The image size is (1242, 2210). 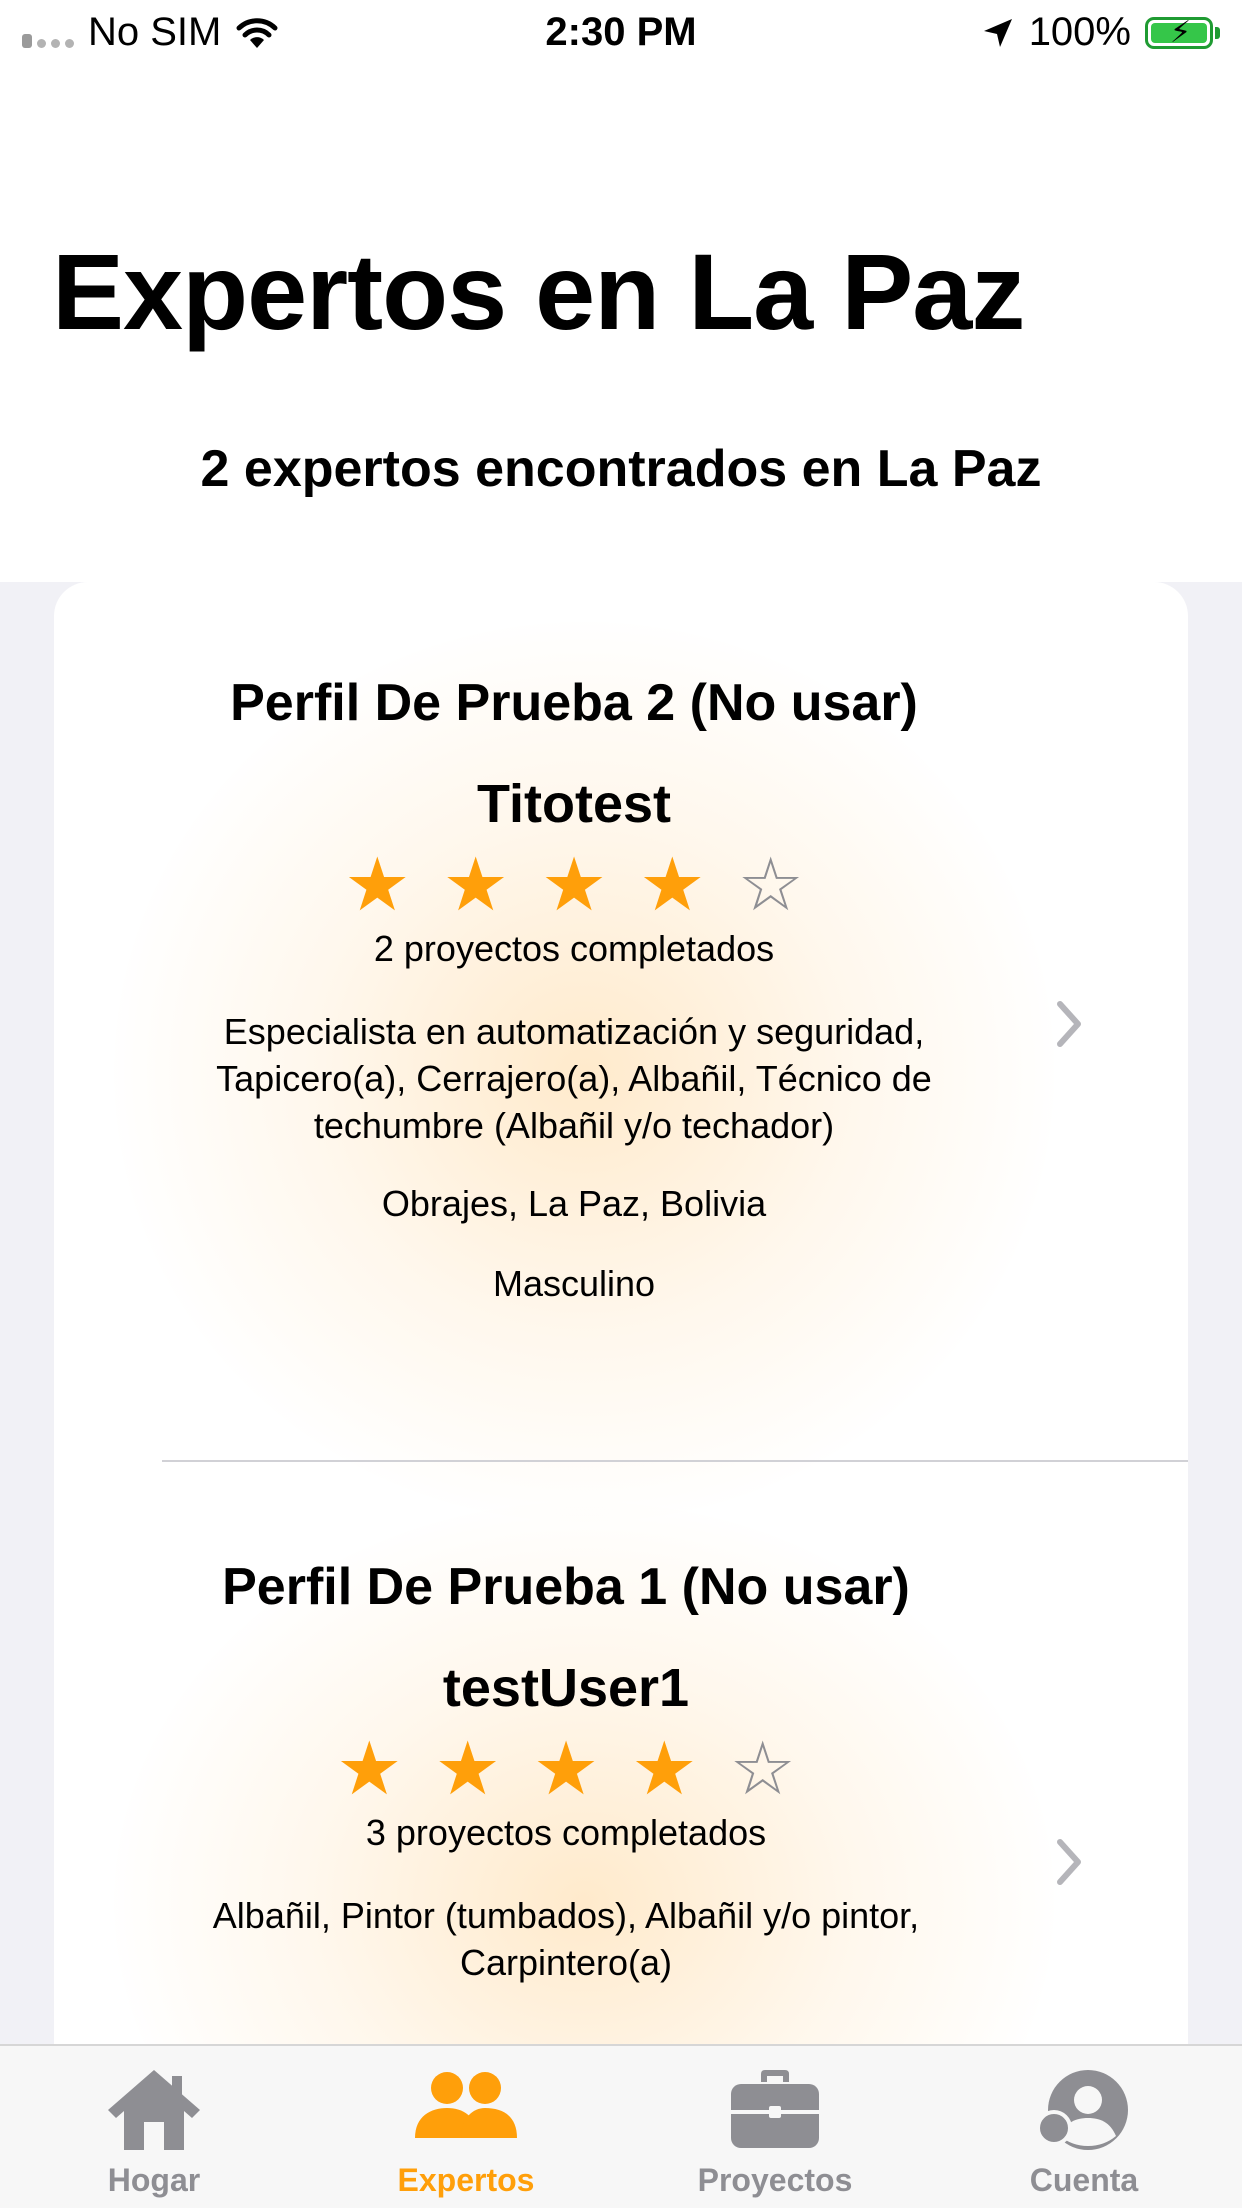 What do you see at coordinates (621, 33) in the screenshot?
I see `status-bar: No SIM 2:30 PM 100% ⚡` at bounding box center [621, 33].